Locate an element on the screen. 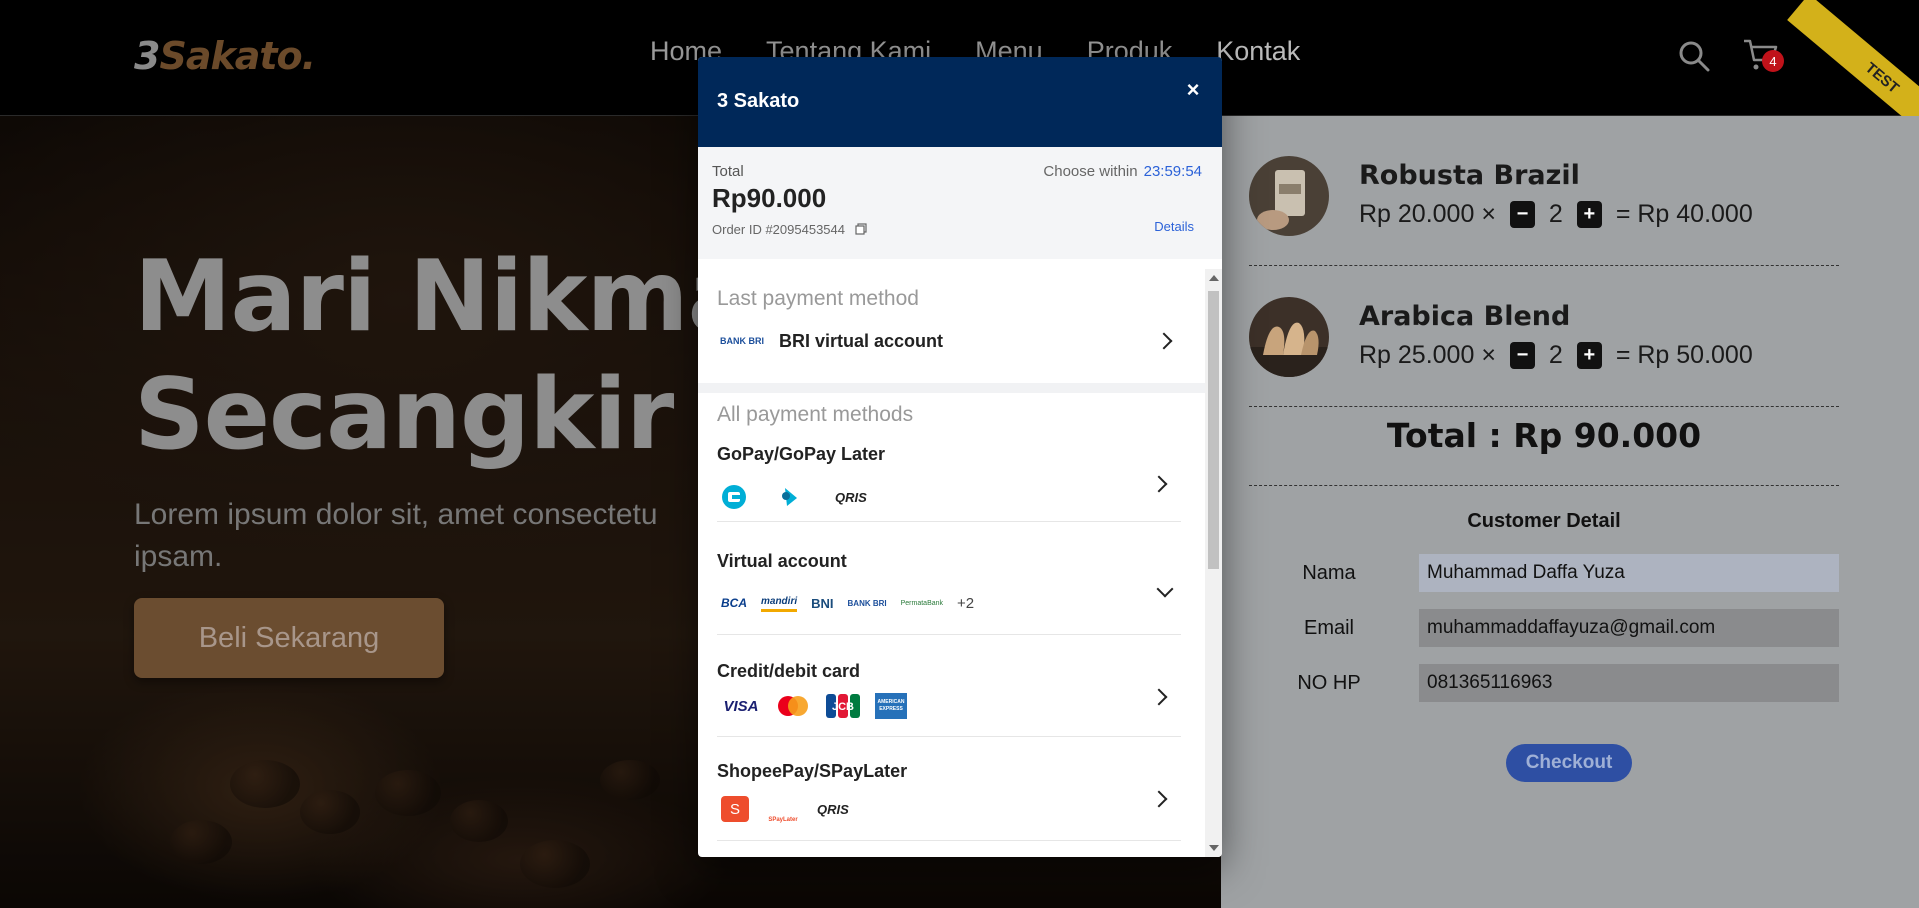  product-subtotal: = Rp 40.000 is located at coordinates (1684, 214).